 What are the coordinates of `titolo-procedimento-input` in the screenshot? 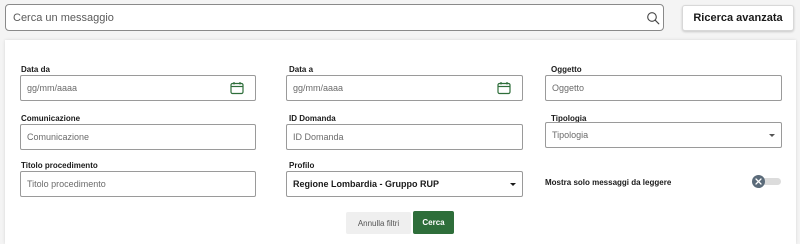 It's located at (126, 184).